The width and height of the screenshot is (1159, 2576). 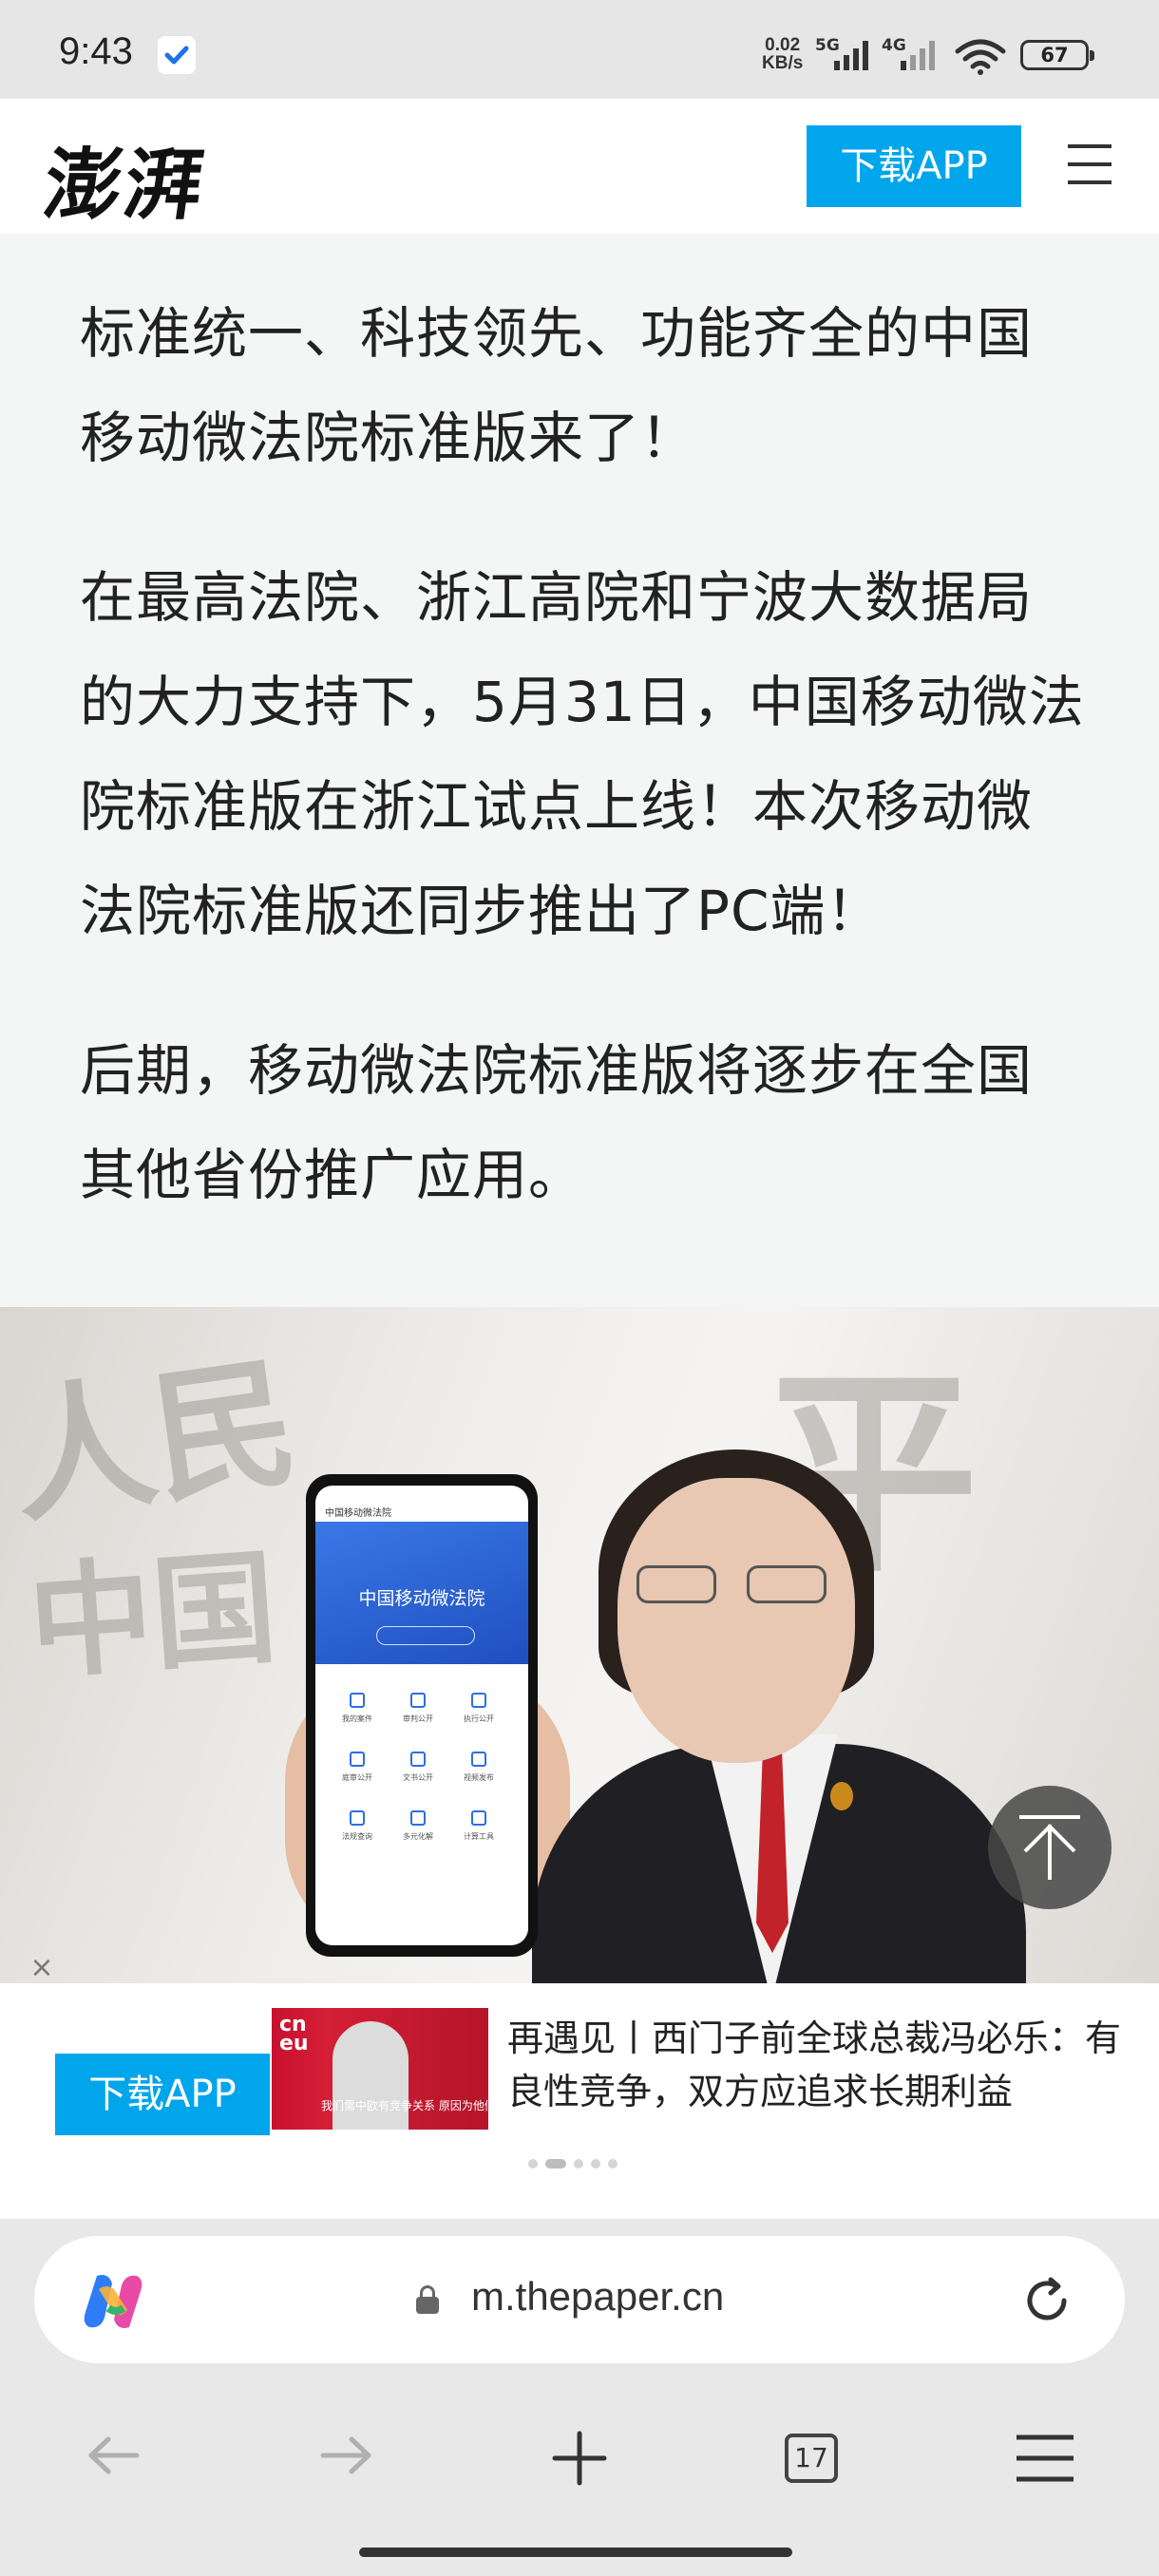 I want to click on tabs-button: 17, so click(x=811, y=2458).